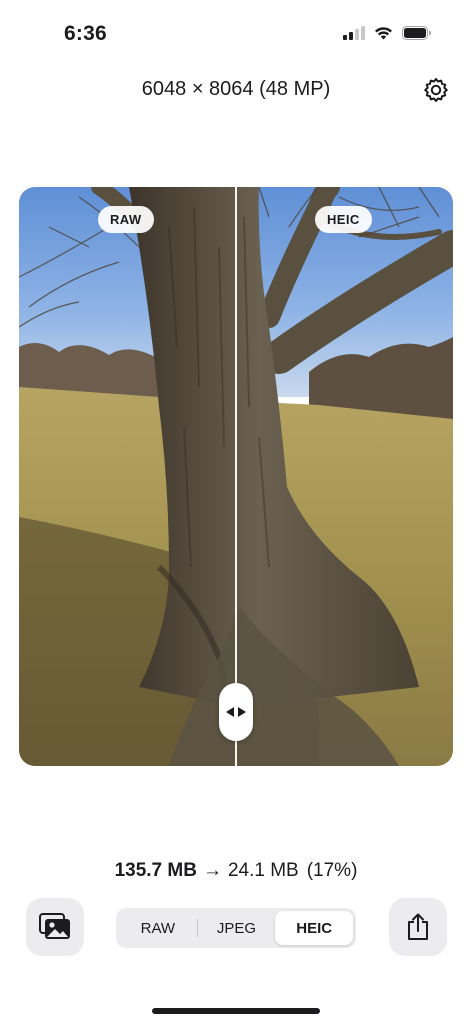  Describe the element at coordinates (332, 870) in the screenshot. I see `size-percentage: (17%)` at that location.